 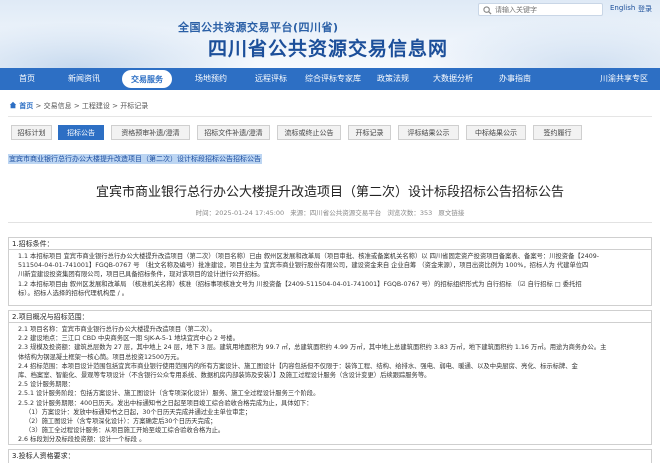 What do you see at coordinates (336, 213) in the screenshot?
I see `source: 来源：四川省公共资源交易平台` at bounding box center [336, 213].